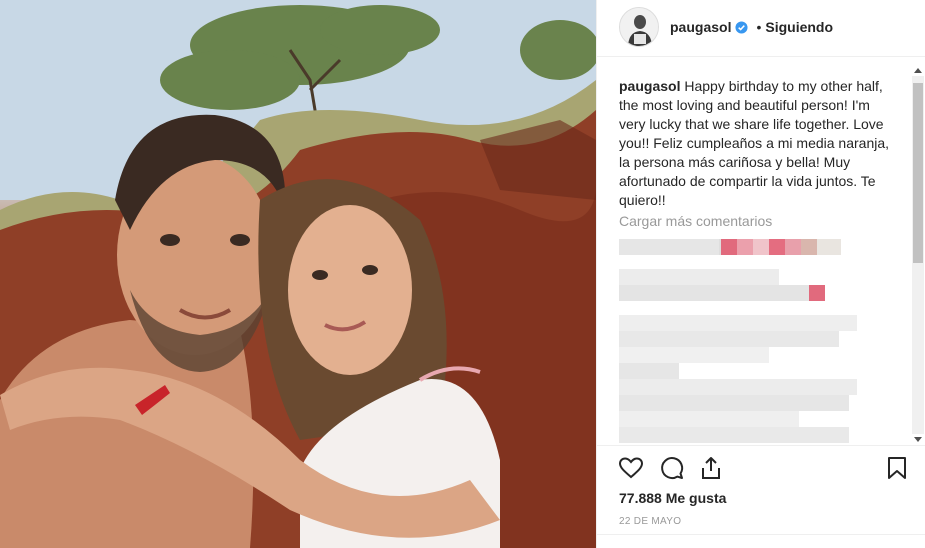 The image size is (925, 548). What do you see at coordinates (918, 173) in the screenshot?
I see `scrollbar-thumb` at bounding box center [918, 173].